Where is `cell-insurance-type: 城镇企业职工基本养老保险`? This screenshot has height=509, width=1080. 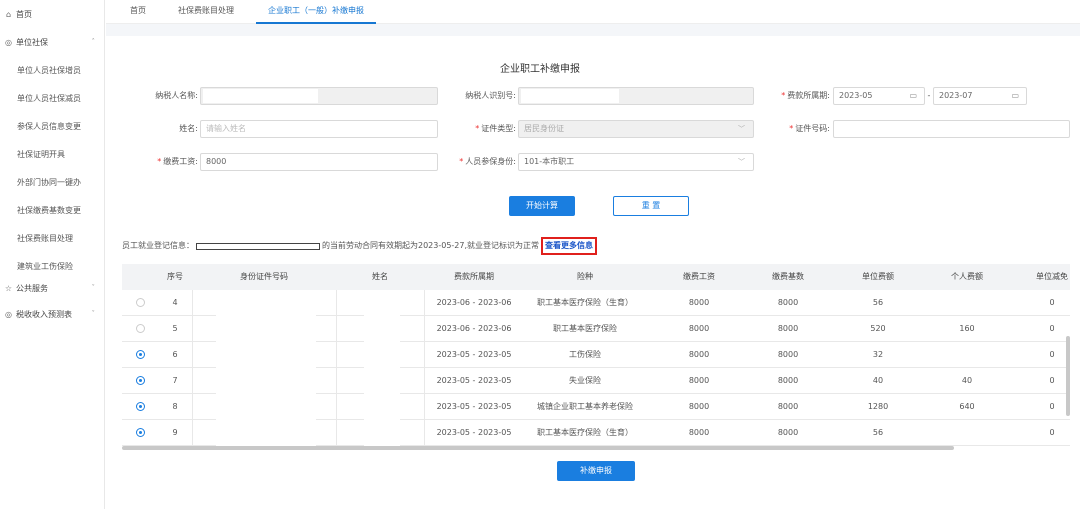
cell-insurance-type: 城镇企业职工基本养老保险 is located at coordinates (585, 406).